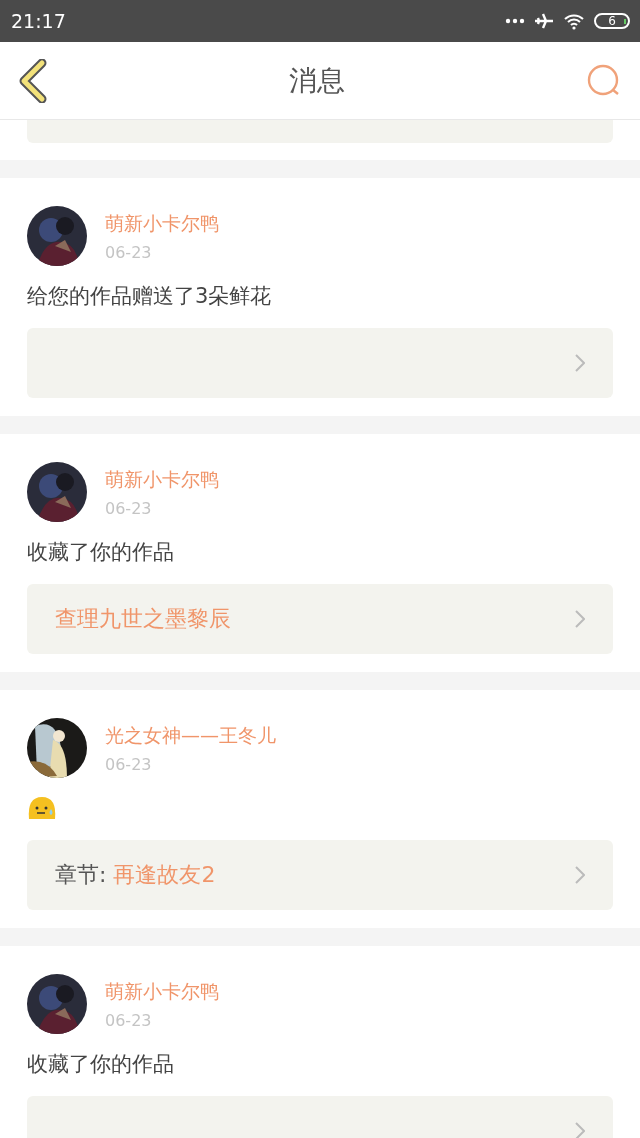  What do you see at coordinates (320, 619) in the screenshot?
I see `linked-work-row: 查理九世之墨黎辰` at bounding box center [320, 619].